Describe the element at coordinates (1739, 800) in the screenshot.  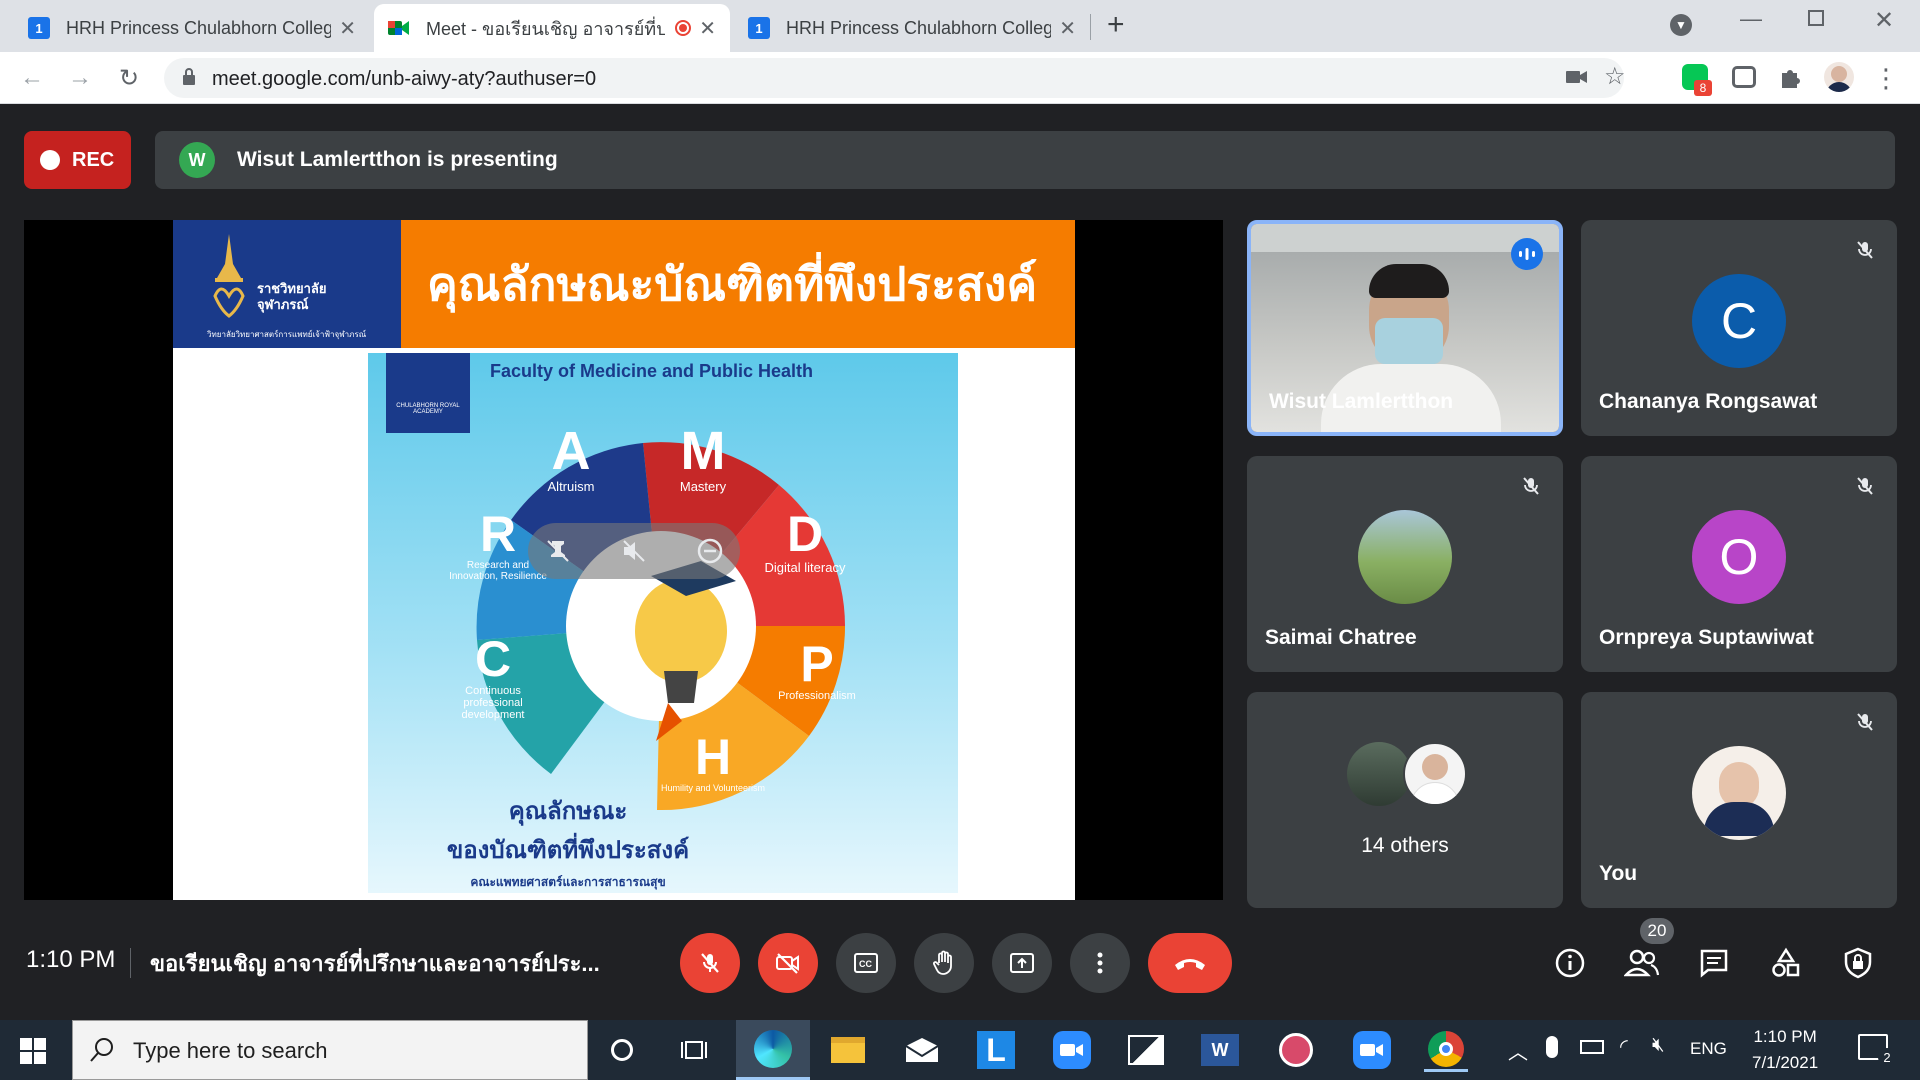
I see `participant-tile-you: You` at that location.